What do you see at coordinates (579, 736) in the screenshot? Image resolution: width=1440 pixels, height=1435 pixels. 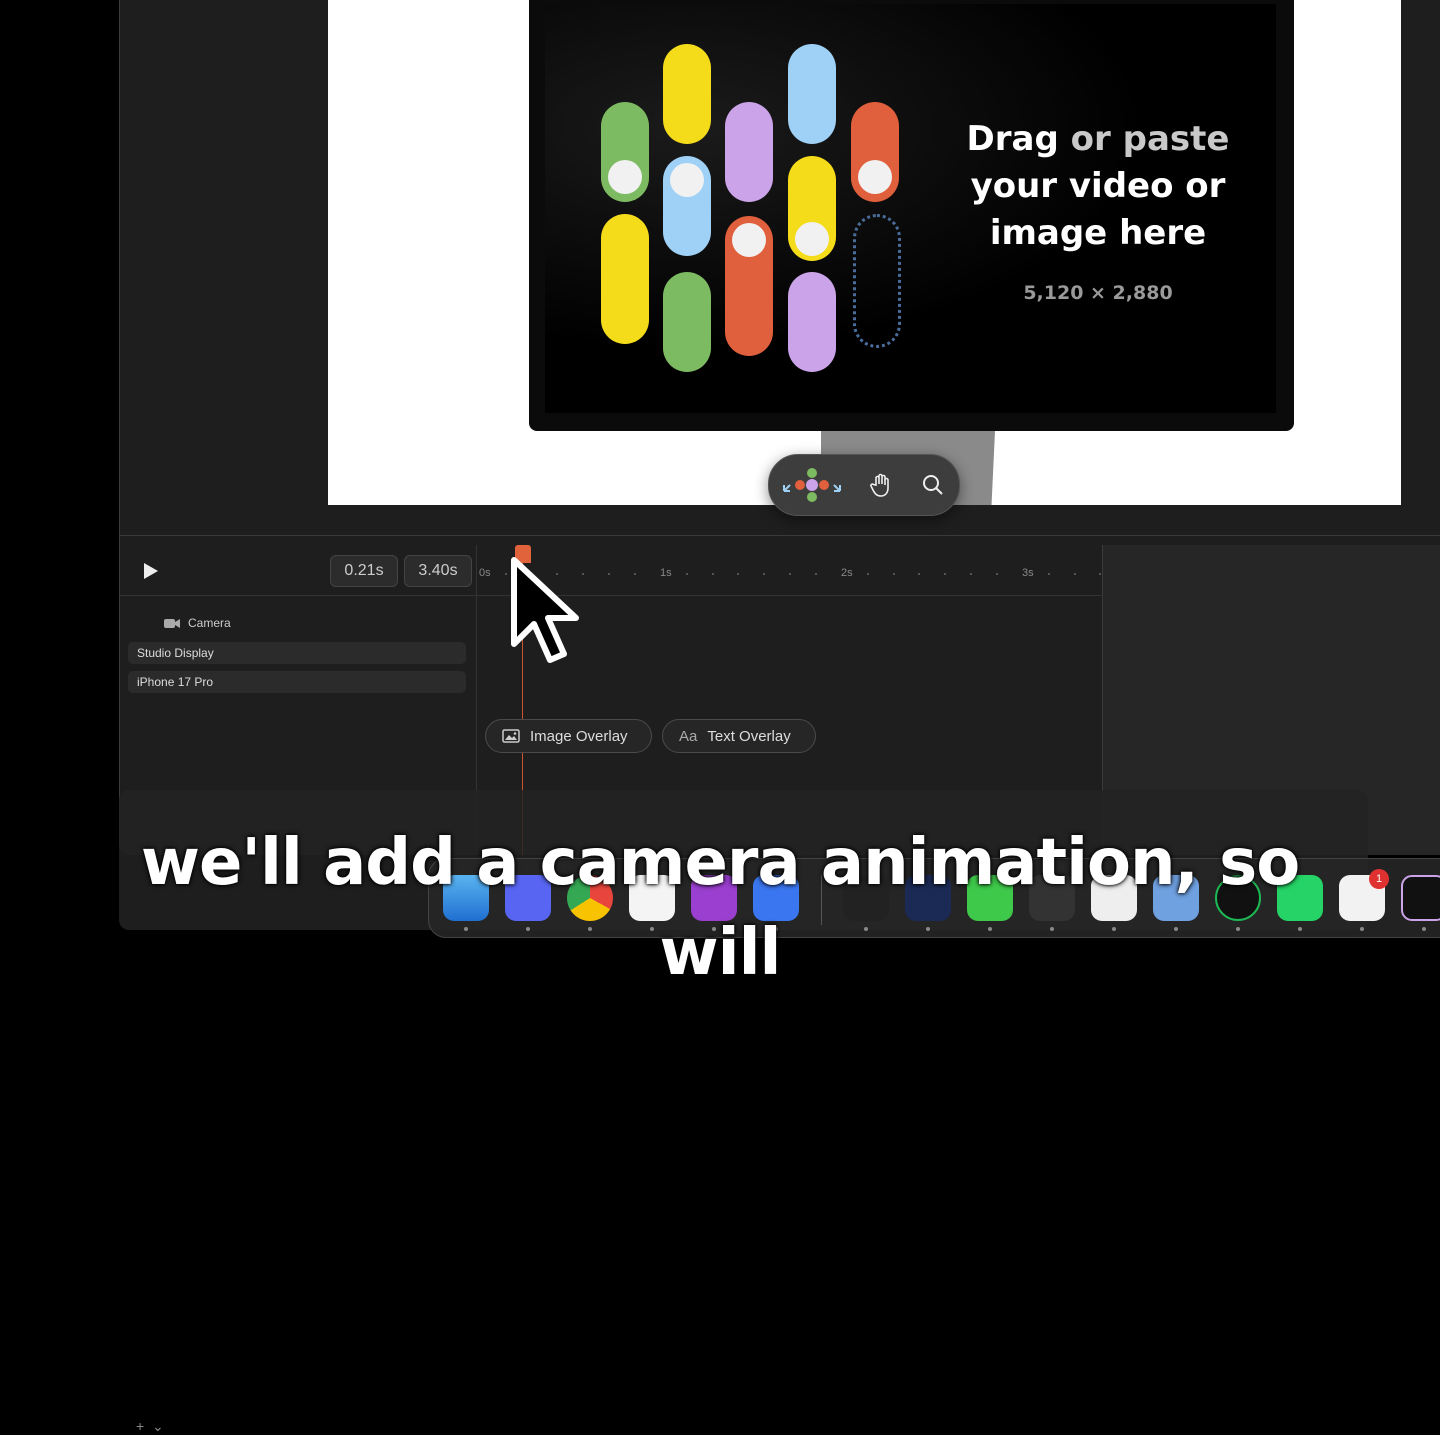 I see `image-overlay-label: Image Overlay` at bounding box center [579, 736].